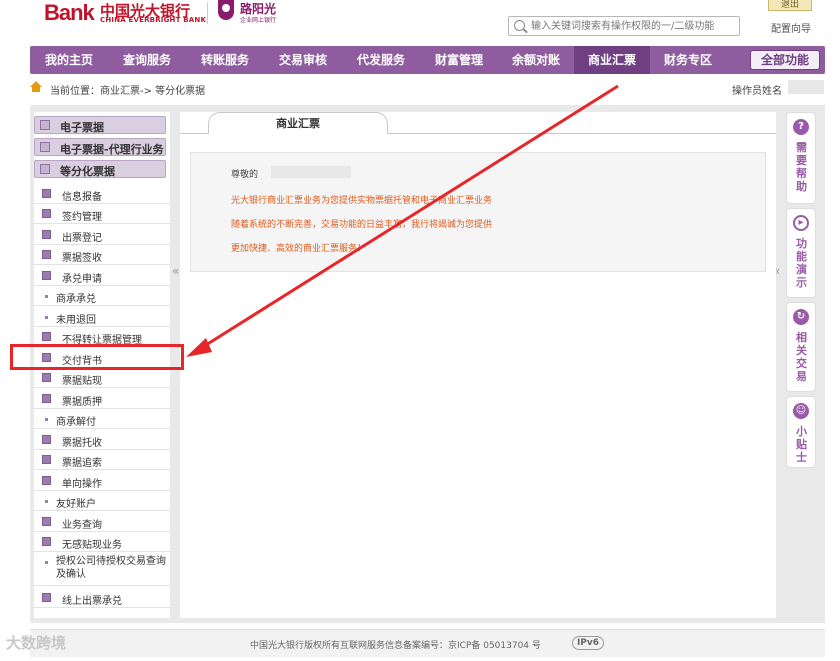  What do you see at coordinates (688, 60) in the screenshot?
I see `nav-item-finance: 财务专区` at bounding box center [688, 60].